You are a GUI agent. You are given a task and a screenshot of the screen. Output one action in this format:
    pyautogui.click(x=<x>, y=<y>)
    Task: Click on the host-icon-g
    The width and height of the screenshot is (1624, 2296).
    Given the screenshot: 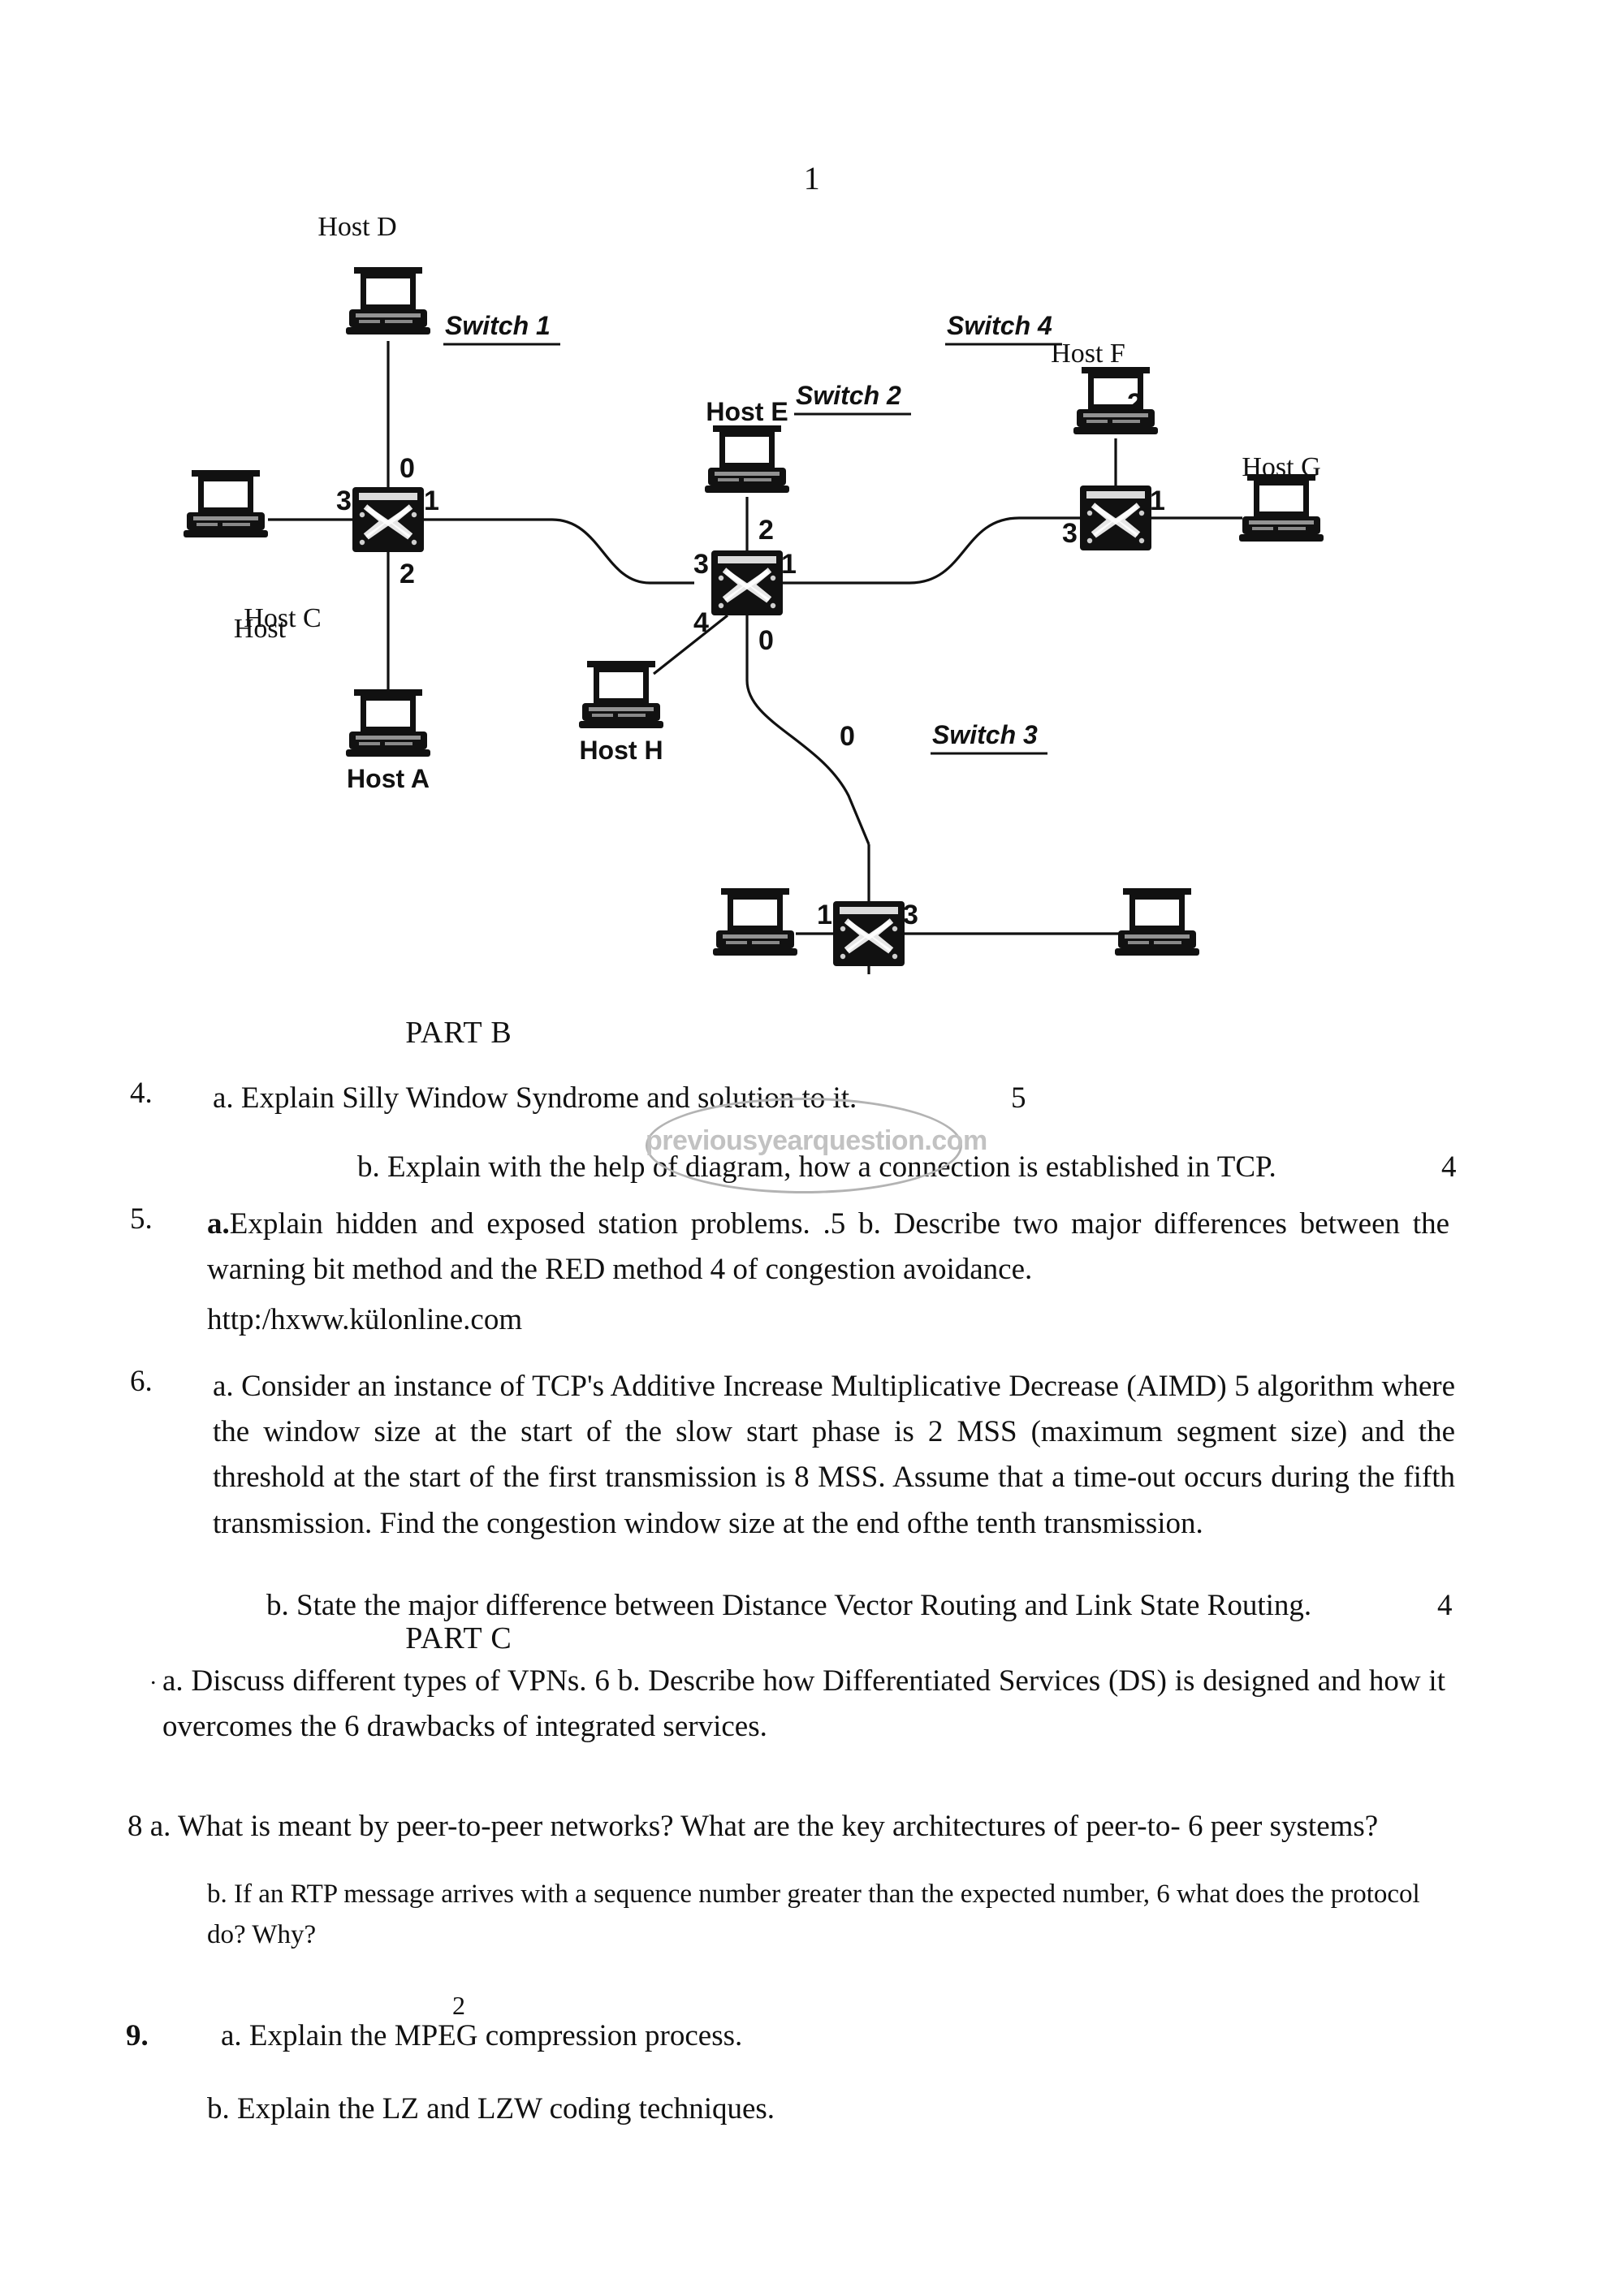 What is the action you would take?
    pyautogui.click(x=1282, y=508)
    